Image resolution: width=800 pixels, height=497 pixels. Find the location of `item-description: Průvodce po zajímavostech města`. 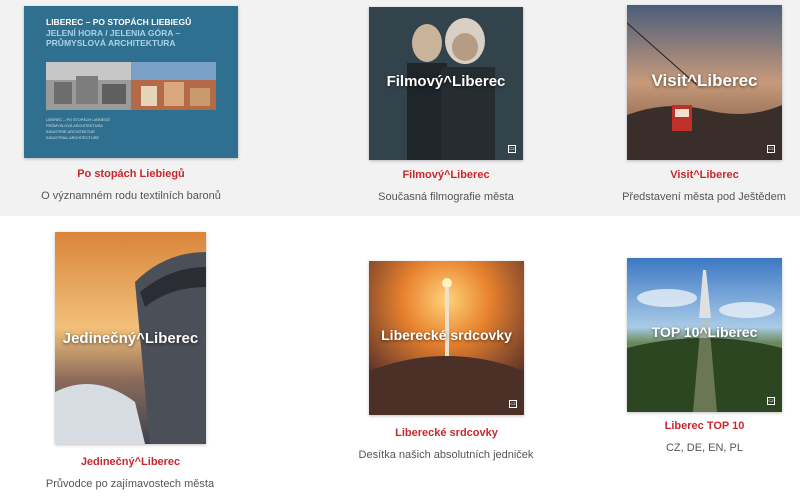

item-description: Průvodce po zajímavostech města is located at coordinates (130, 484).